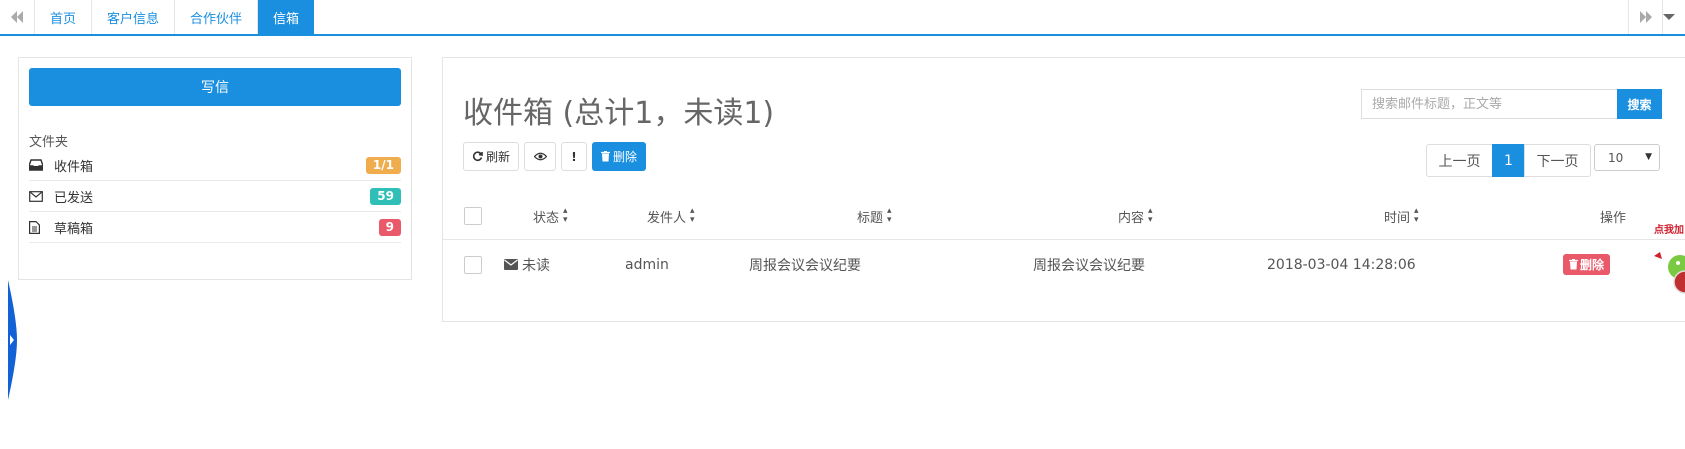 The image size is (1685, 449). Describe the element at coordinates (498, 157) in the screenshot. I see `refresh-label: 刷新` at that location.